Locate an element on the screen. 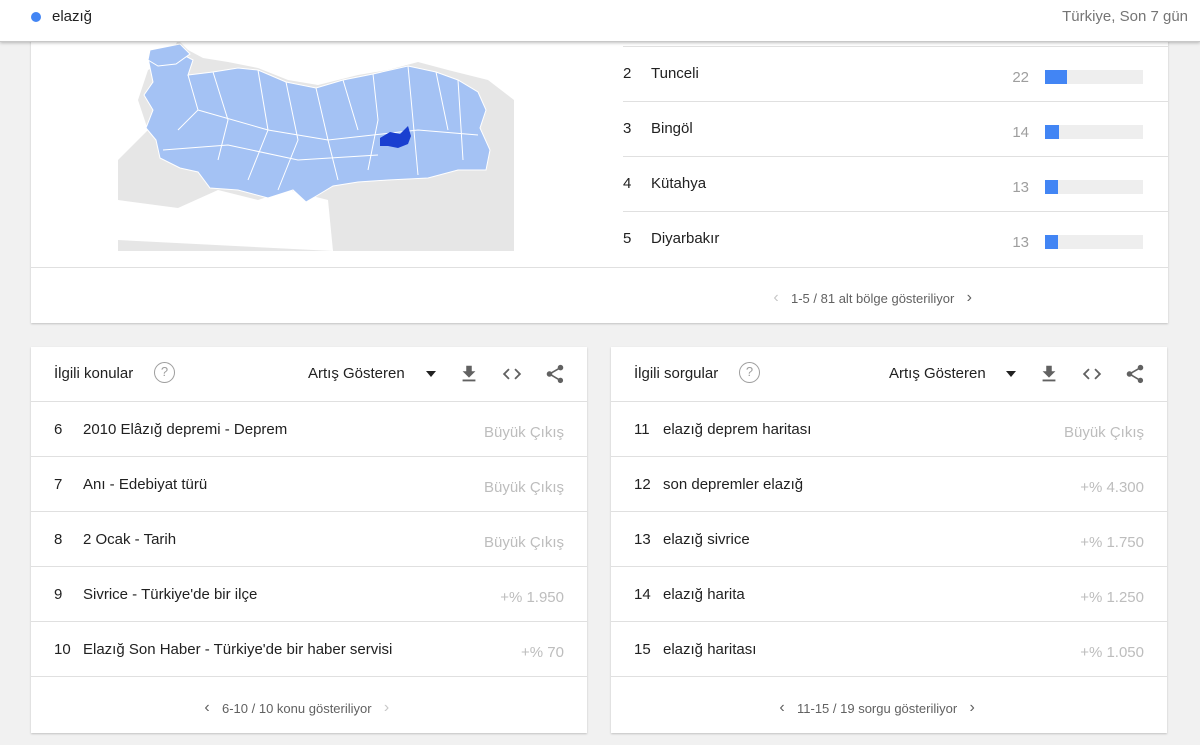  topic-label: 2010 Elâzığ depremi - Deprem is located at coordinates (185, 429).